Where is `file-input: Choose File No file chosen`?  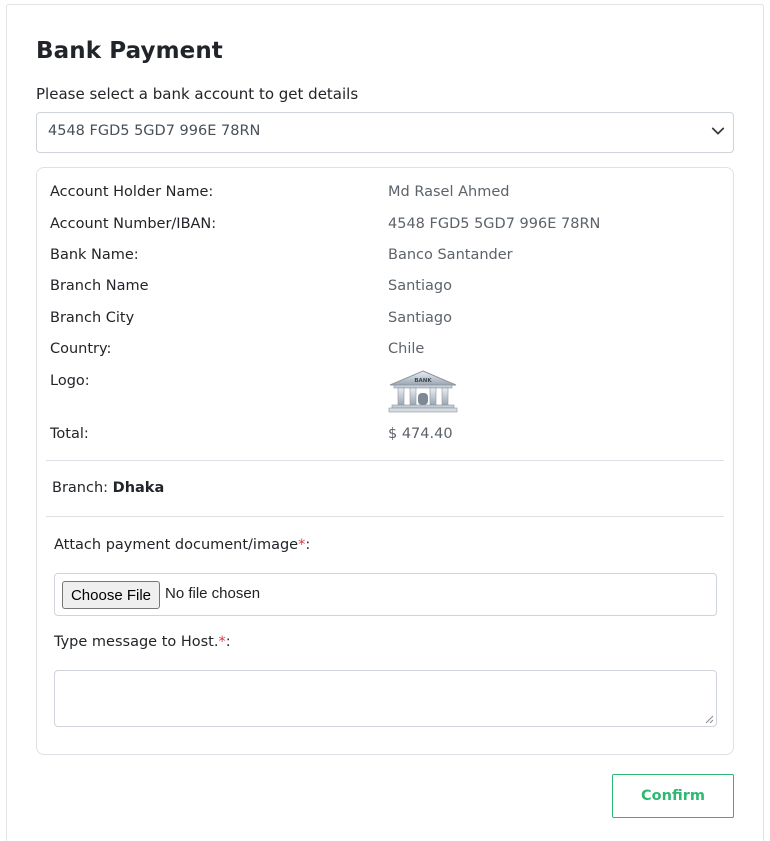 file-input: Choose File No file chosen is located at coordinates (385, 594).